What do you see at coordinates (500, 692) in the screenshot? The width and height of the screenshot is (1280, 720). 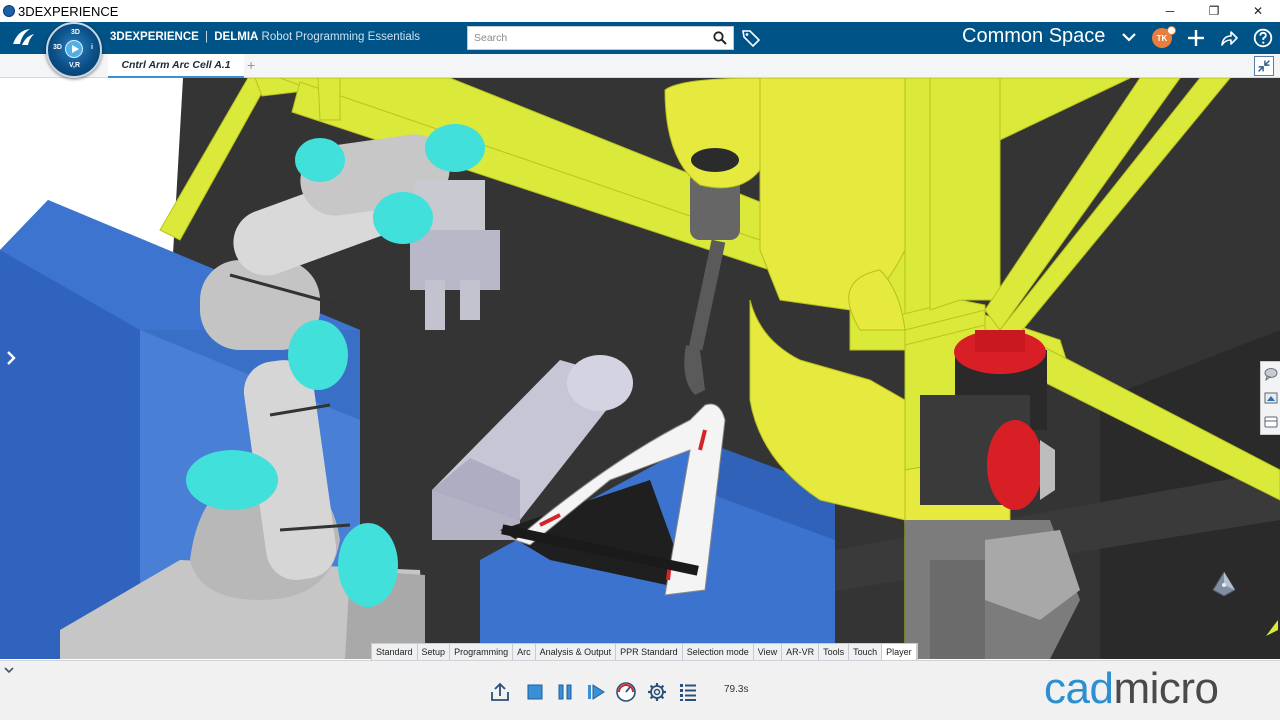 I see `export-icon` at bounding box center [500, 692].